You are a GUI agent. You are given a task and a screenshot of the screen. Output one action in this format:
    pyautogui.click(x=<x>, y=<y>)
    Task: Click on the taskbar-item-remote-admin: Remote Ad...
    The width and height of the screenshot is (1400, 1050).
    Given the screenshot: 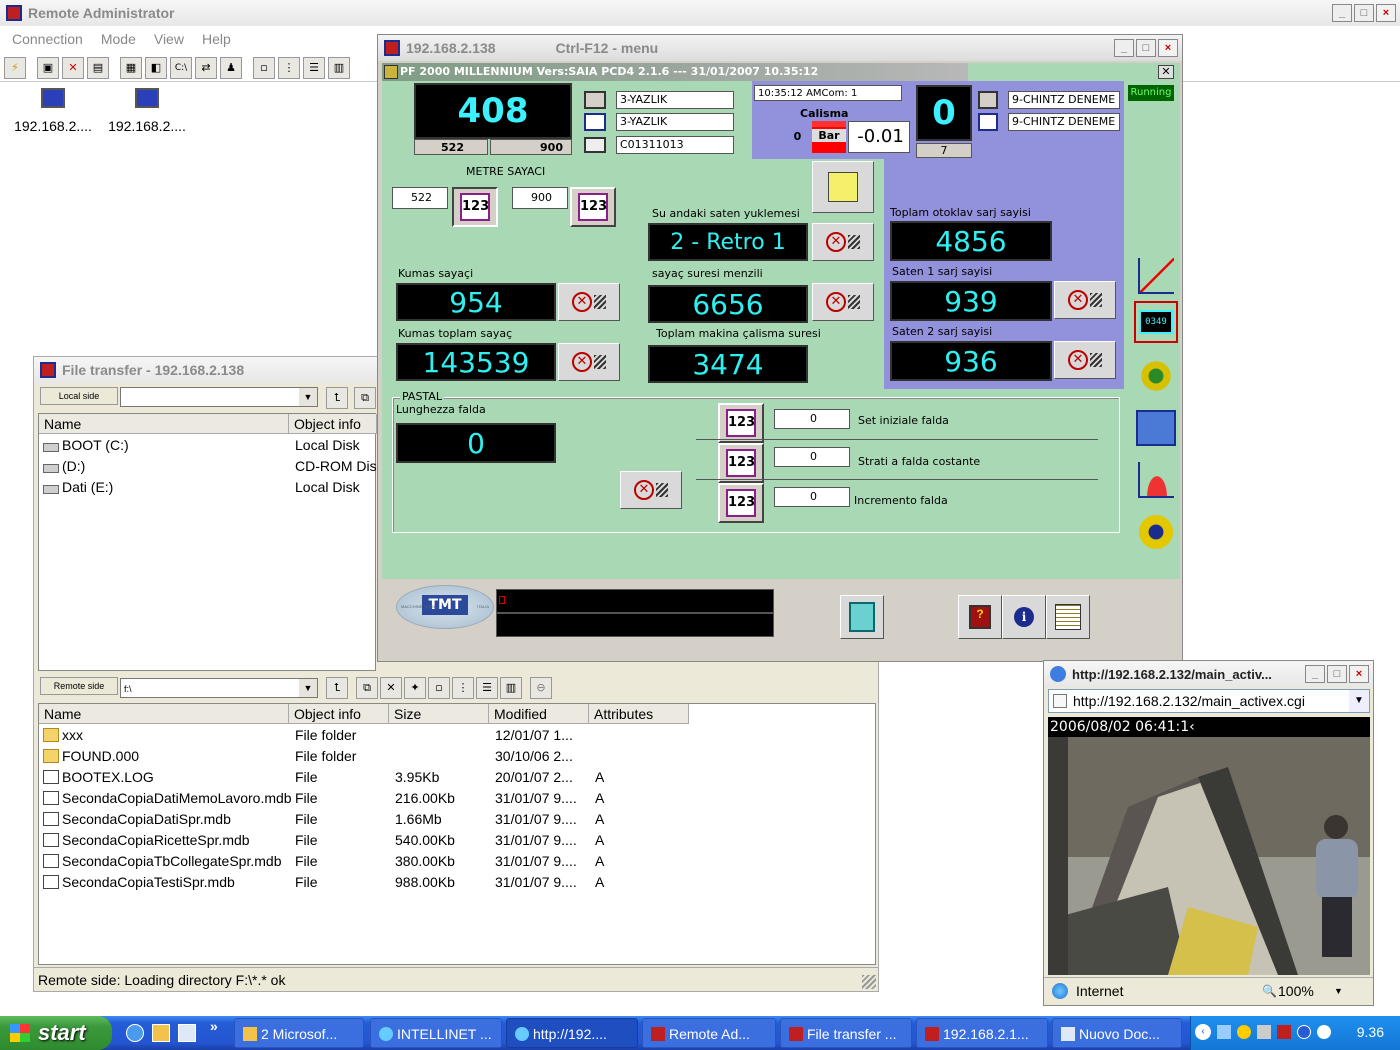 What is the action you would take?
    pyautogui.click(x=709, y=1033)
    